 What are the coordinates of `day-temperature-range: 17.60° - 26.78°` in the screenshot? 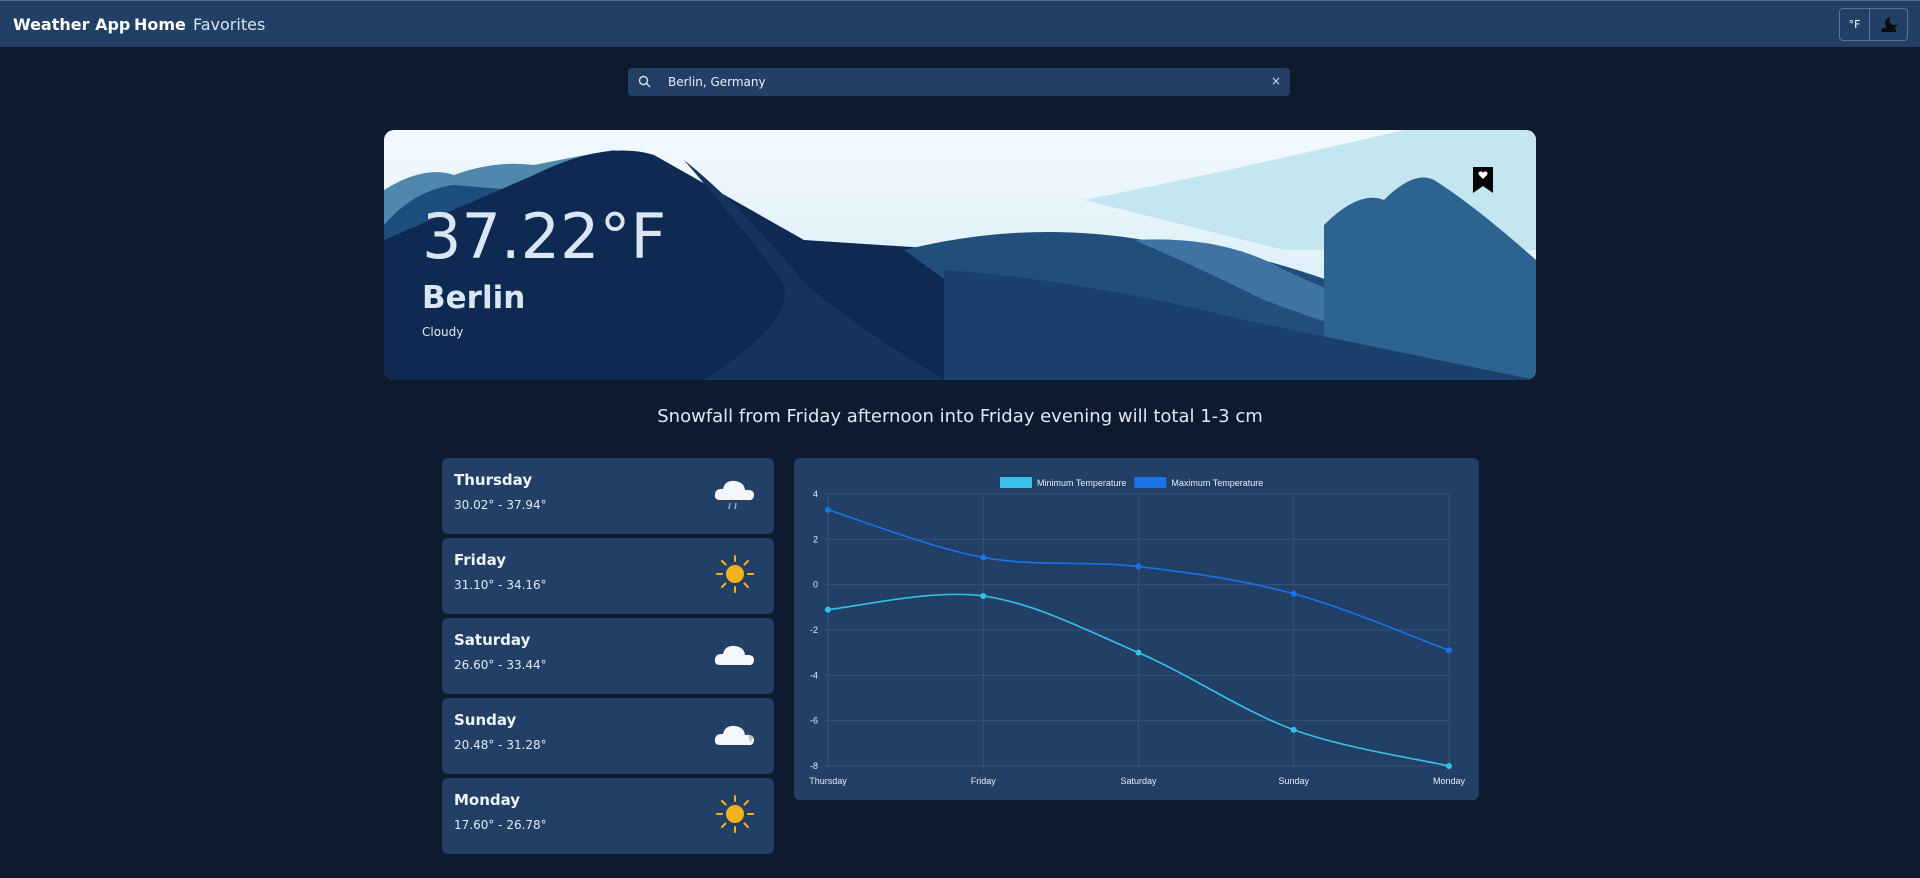 It's located at (500, 825).